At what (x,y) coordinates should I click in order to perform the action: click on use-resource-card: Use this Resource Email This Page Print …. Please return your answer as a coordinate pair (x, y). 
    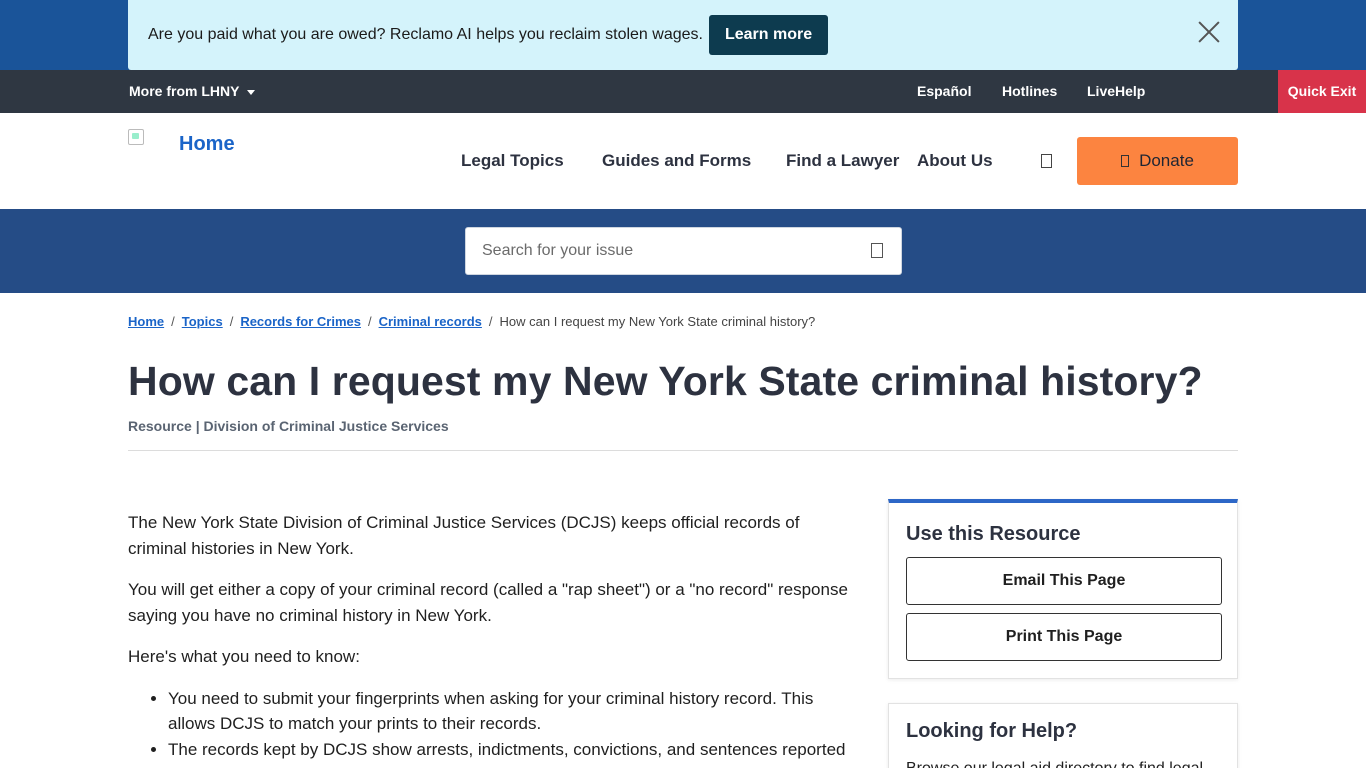
    Looking at the image, I should click on (1063, 589).